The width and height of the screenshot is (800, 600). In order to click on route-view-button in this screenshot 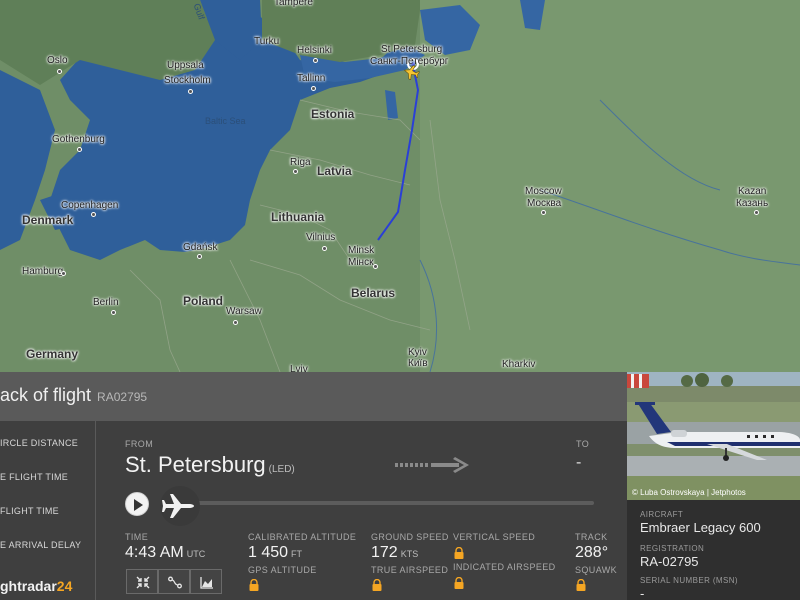, I will do `click(174, 581)`.